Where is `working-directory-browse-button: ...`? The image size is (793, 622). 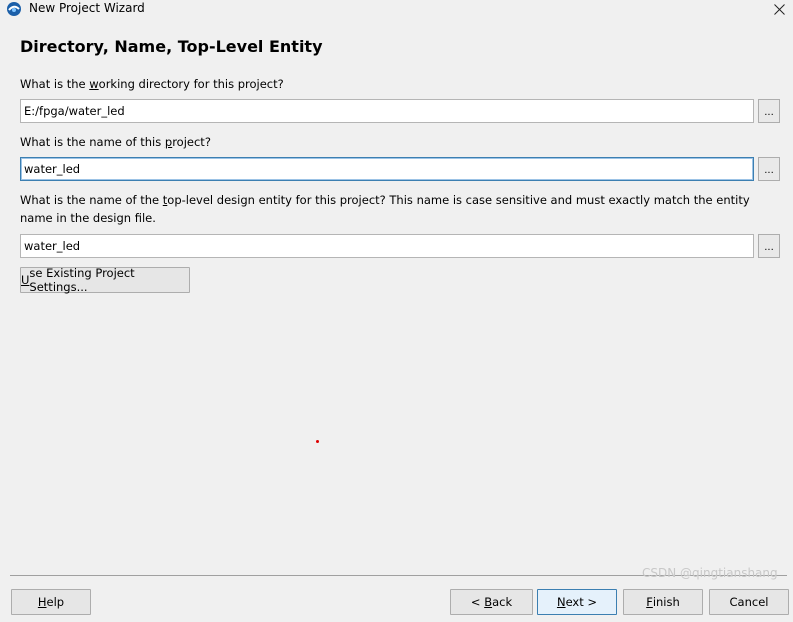
working-directory-browse-button: ... is located at coordinates (769, 111).